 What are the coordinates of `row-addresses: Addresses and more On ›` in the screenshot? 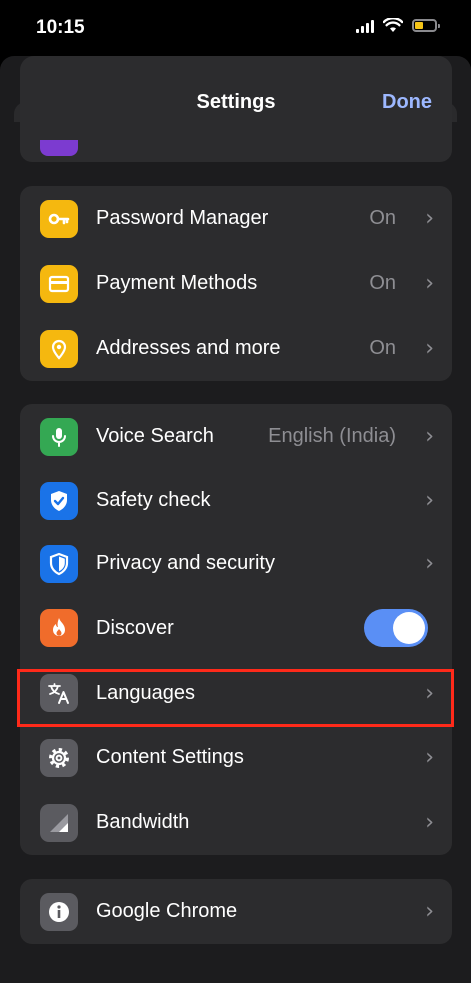 It's located at (236, 348).